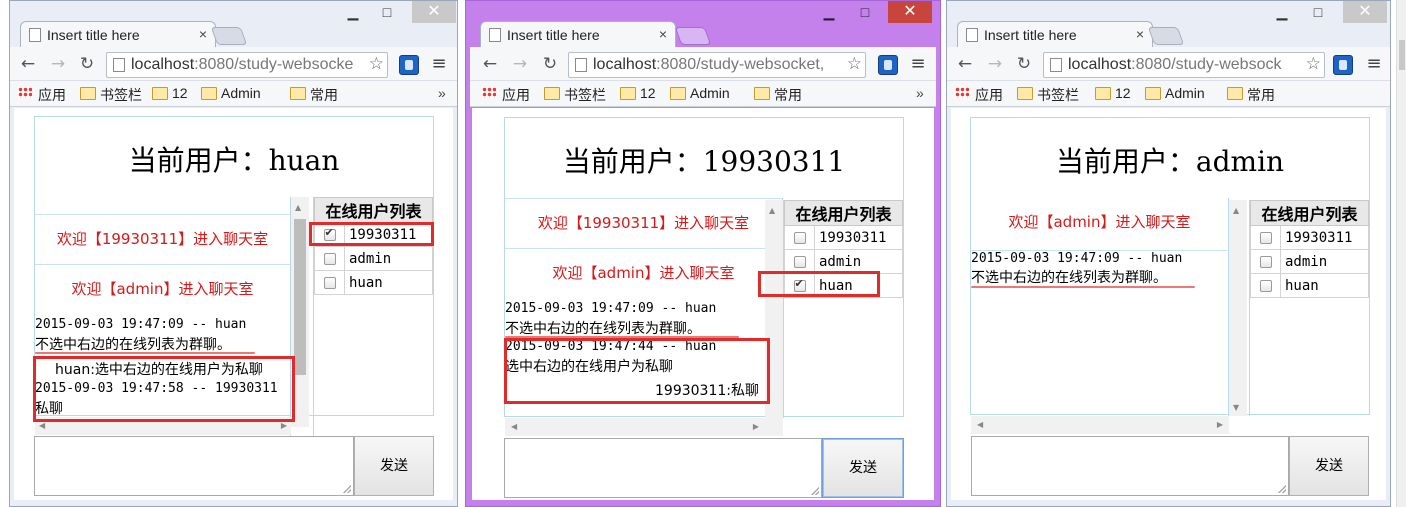 The image size is (1406, 507). Describe the element at coordinates (1238, 308) in the screenshot. I see `message-vertical-scrollbar: ▲ ▼` at that location.